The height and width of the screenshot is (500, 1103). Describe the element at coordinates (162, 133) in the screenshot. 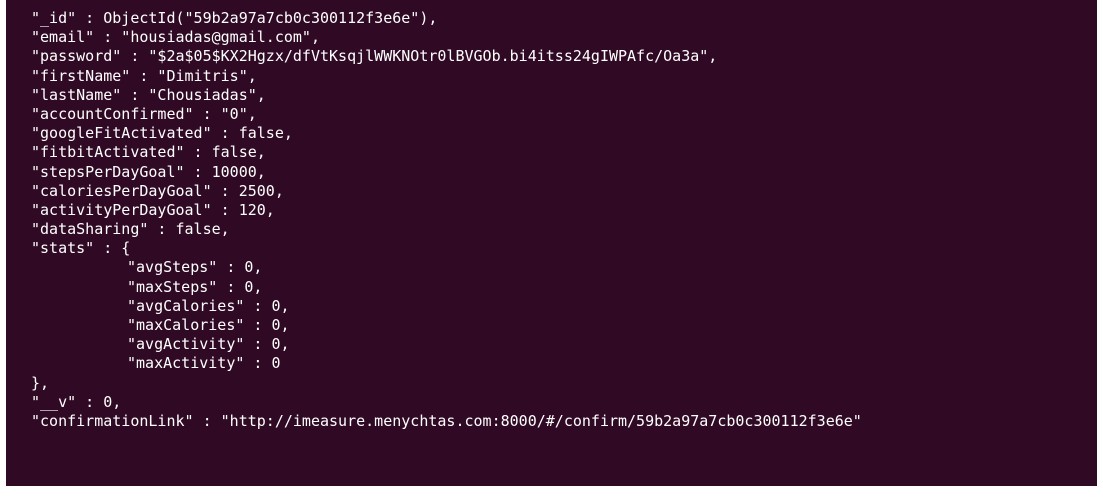

I see `line-text: "googleFitActivated" : false,` at that location.